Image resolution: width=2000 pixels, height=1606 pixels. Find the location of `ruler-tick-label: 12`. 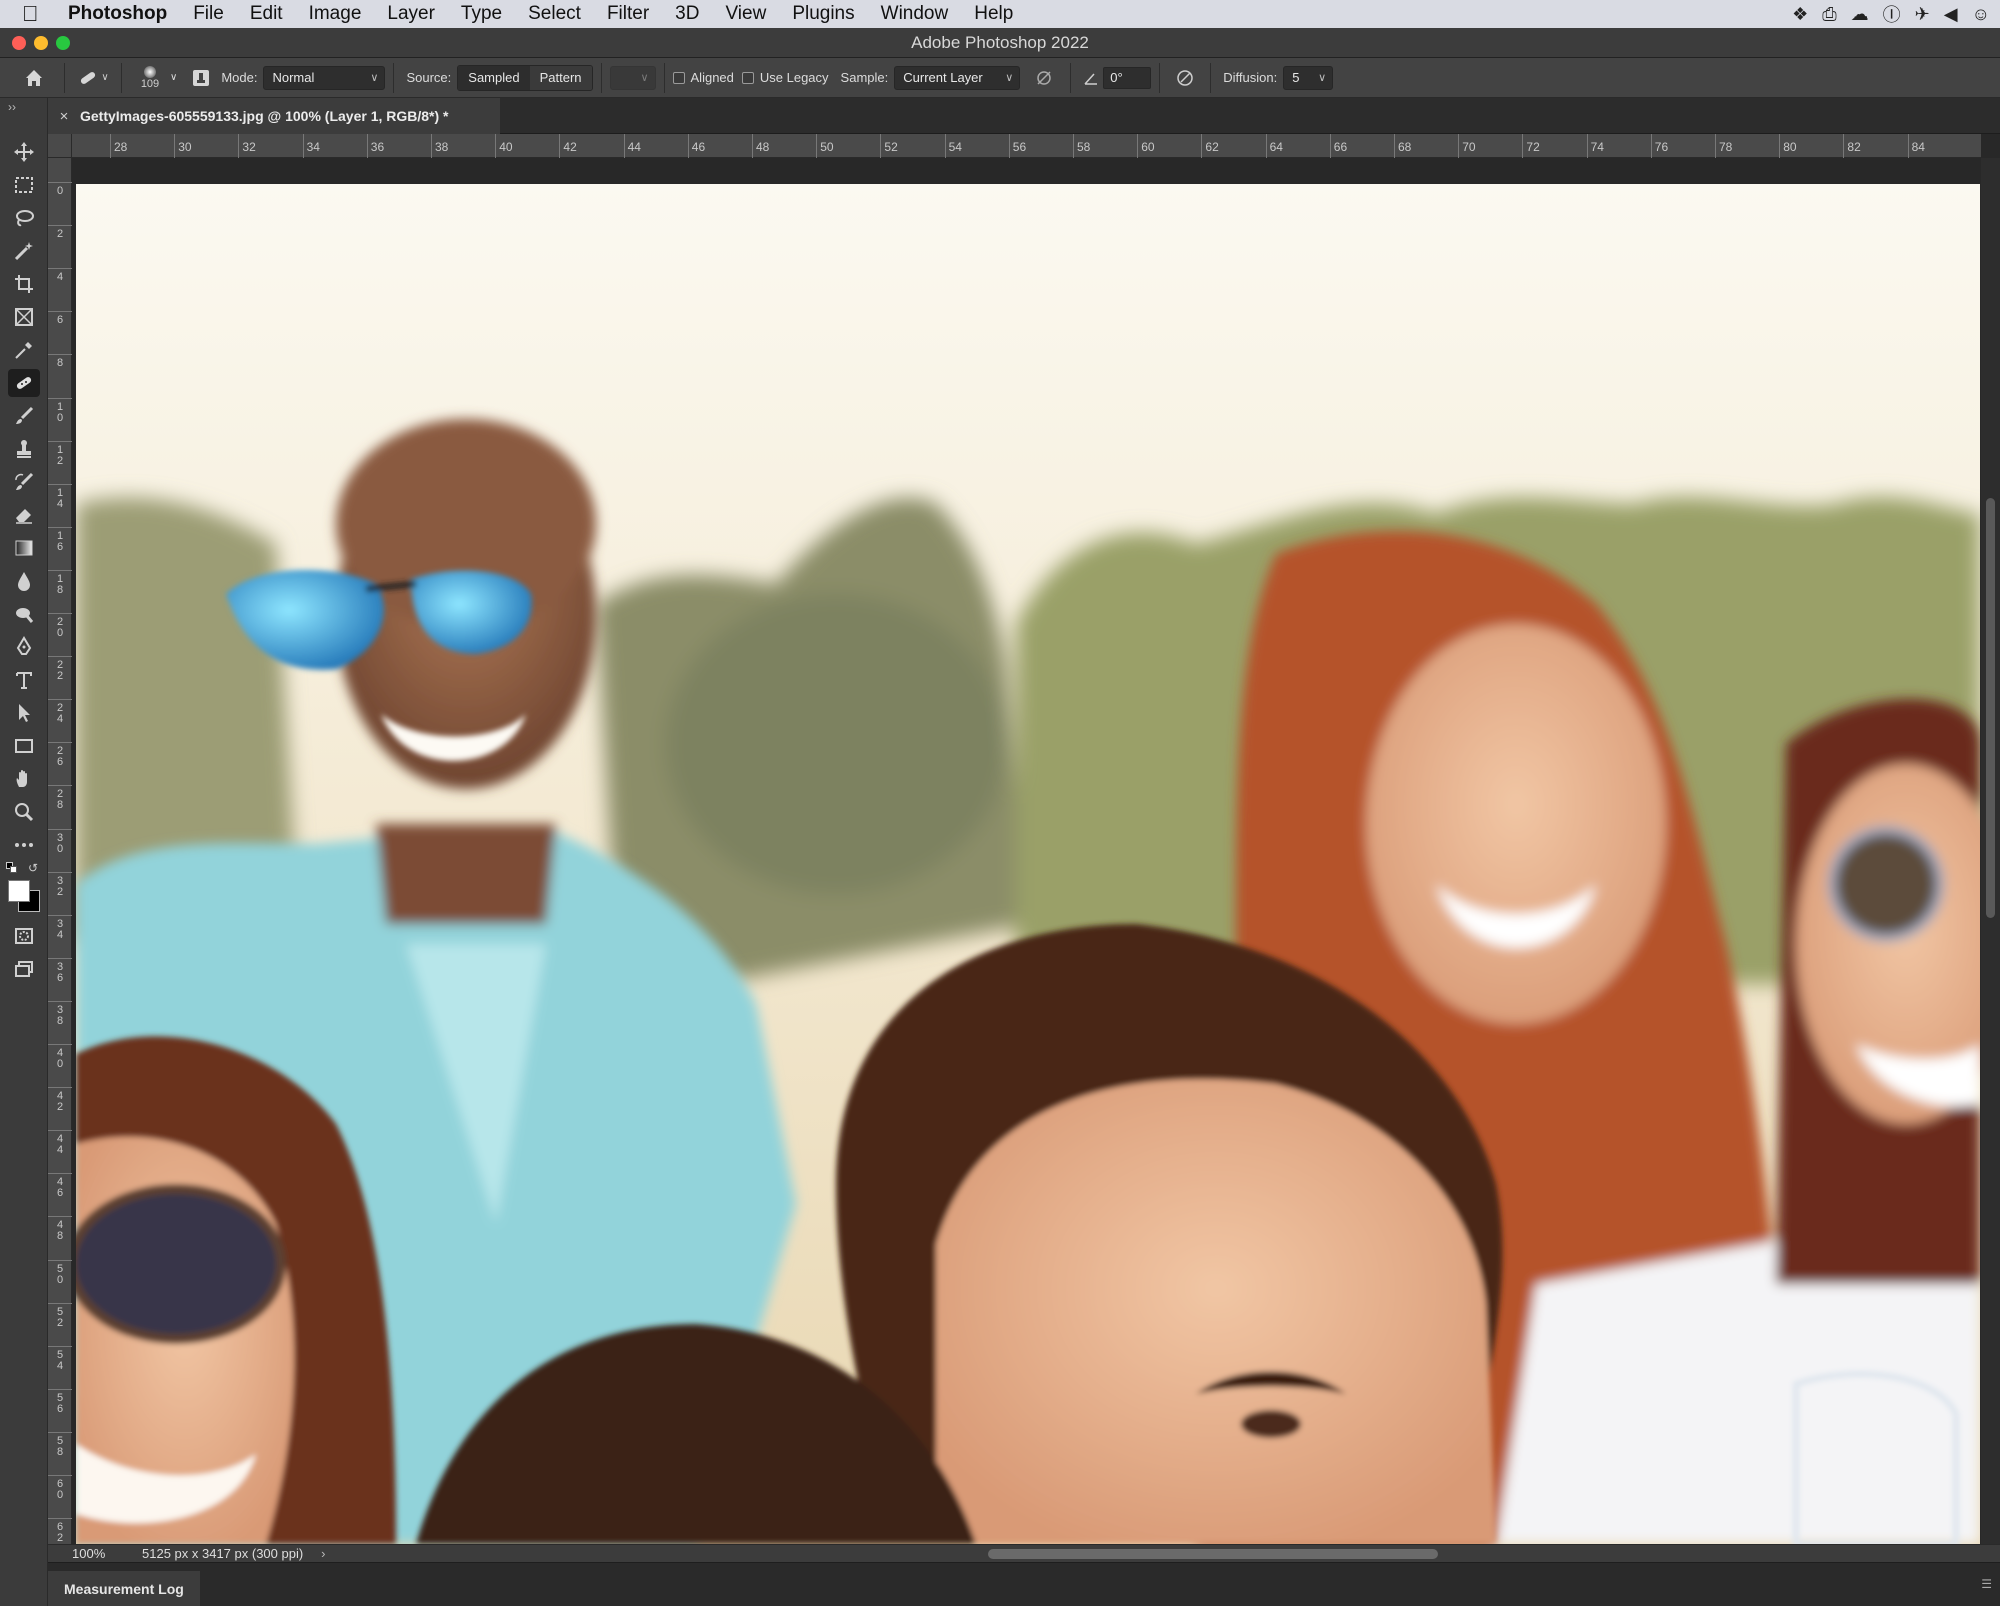

ruler-tick-label: 12 is located at coordinates (60, 453).